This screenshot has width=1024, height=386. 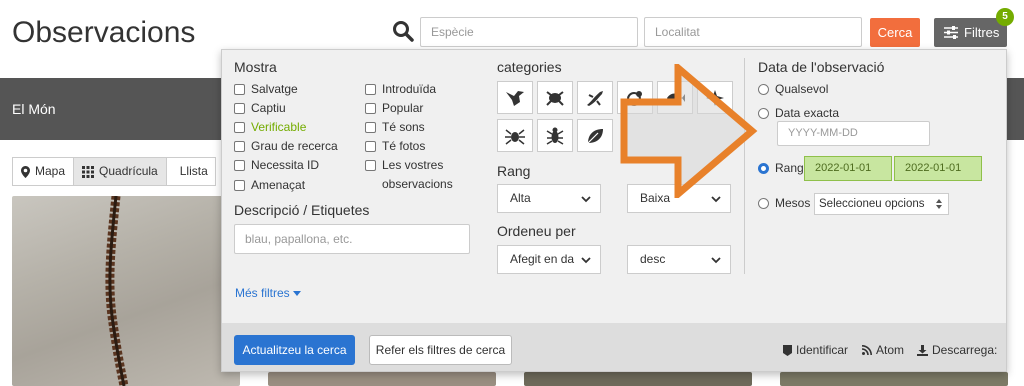 What do you see at coordinates (417, 174) in the screenshot?
I see `checkbox-label: Les vostres observacions` at bounding box center [417, 174].